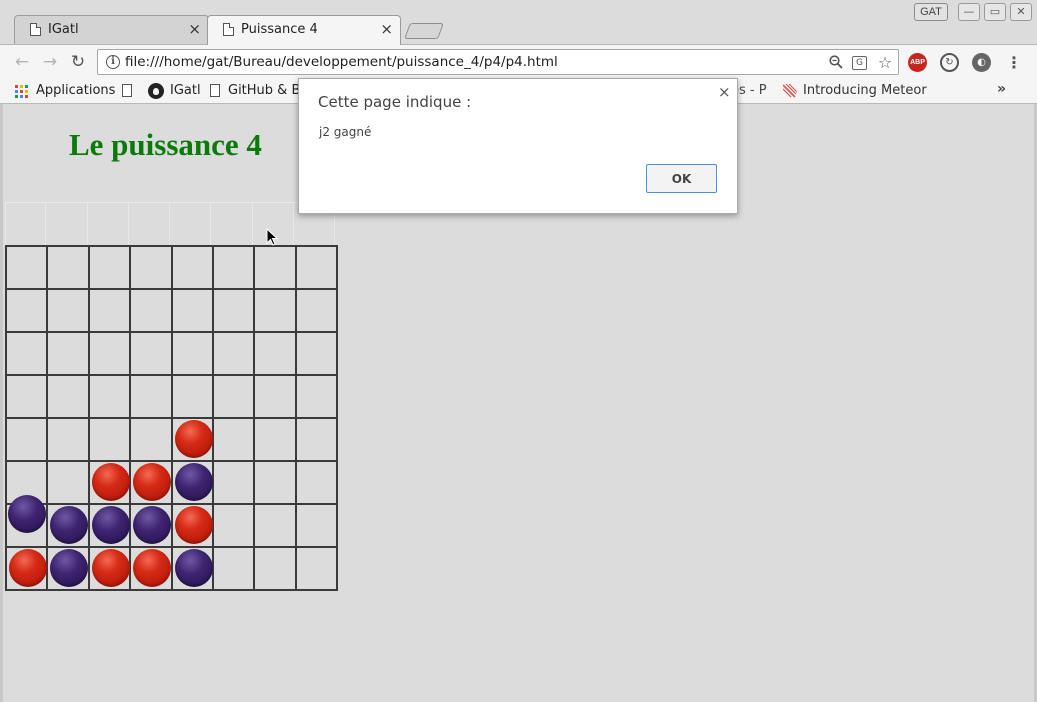 This screenshot has width=1037, height=702. I want to click on zoom-icon, so click(836, 63).